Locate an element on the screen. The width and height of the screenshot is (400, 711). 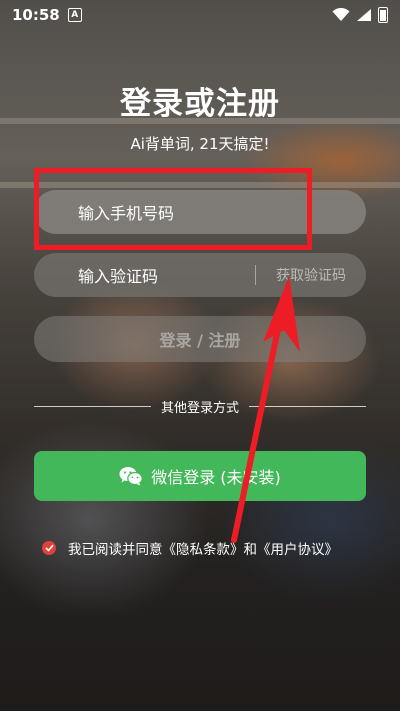
notification-app-icon: A is located at coordinates (74, 15).